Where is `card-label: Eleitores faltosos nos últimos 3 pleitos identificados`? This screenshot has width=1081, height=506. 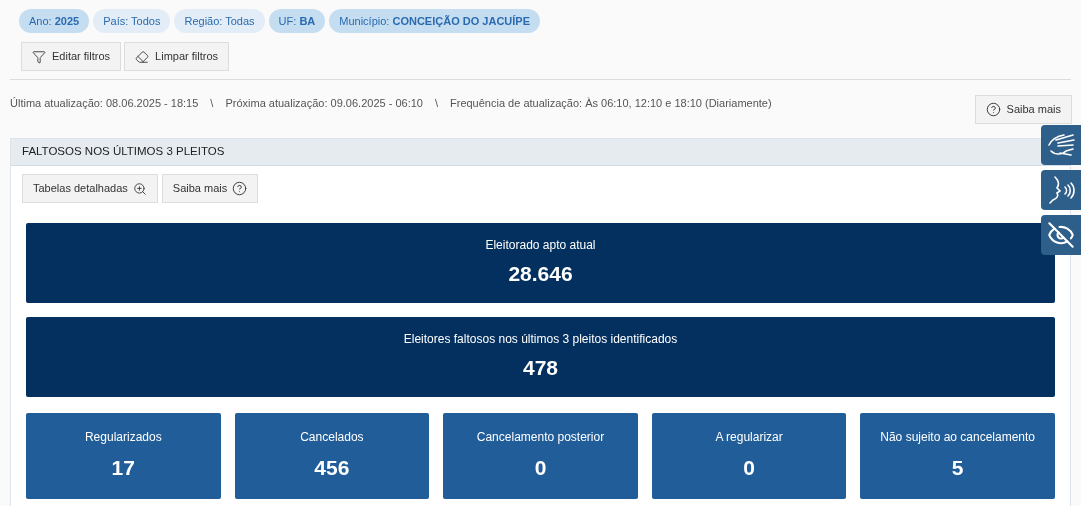
card-label: Eleitores faltosos nos últimos 3 pleitos identificados is located at coordinates (540, 340).